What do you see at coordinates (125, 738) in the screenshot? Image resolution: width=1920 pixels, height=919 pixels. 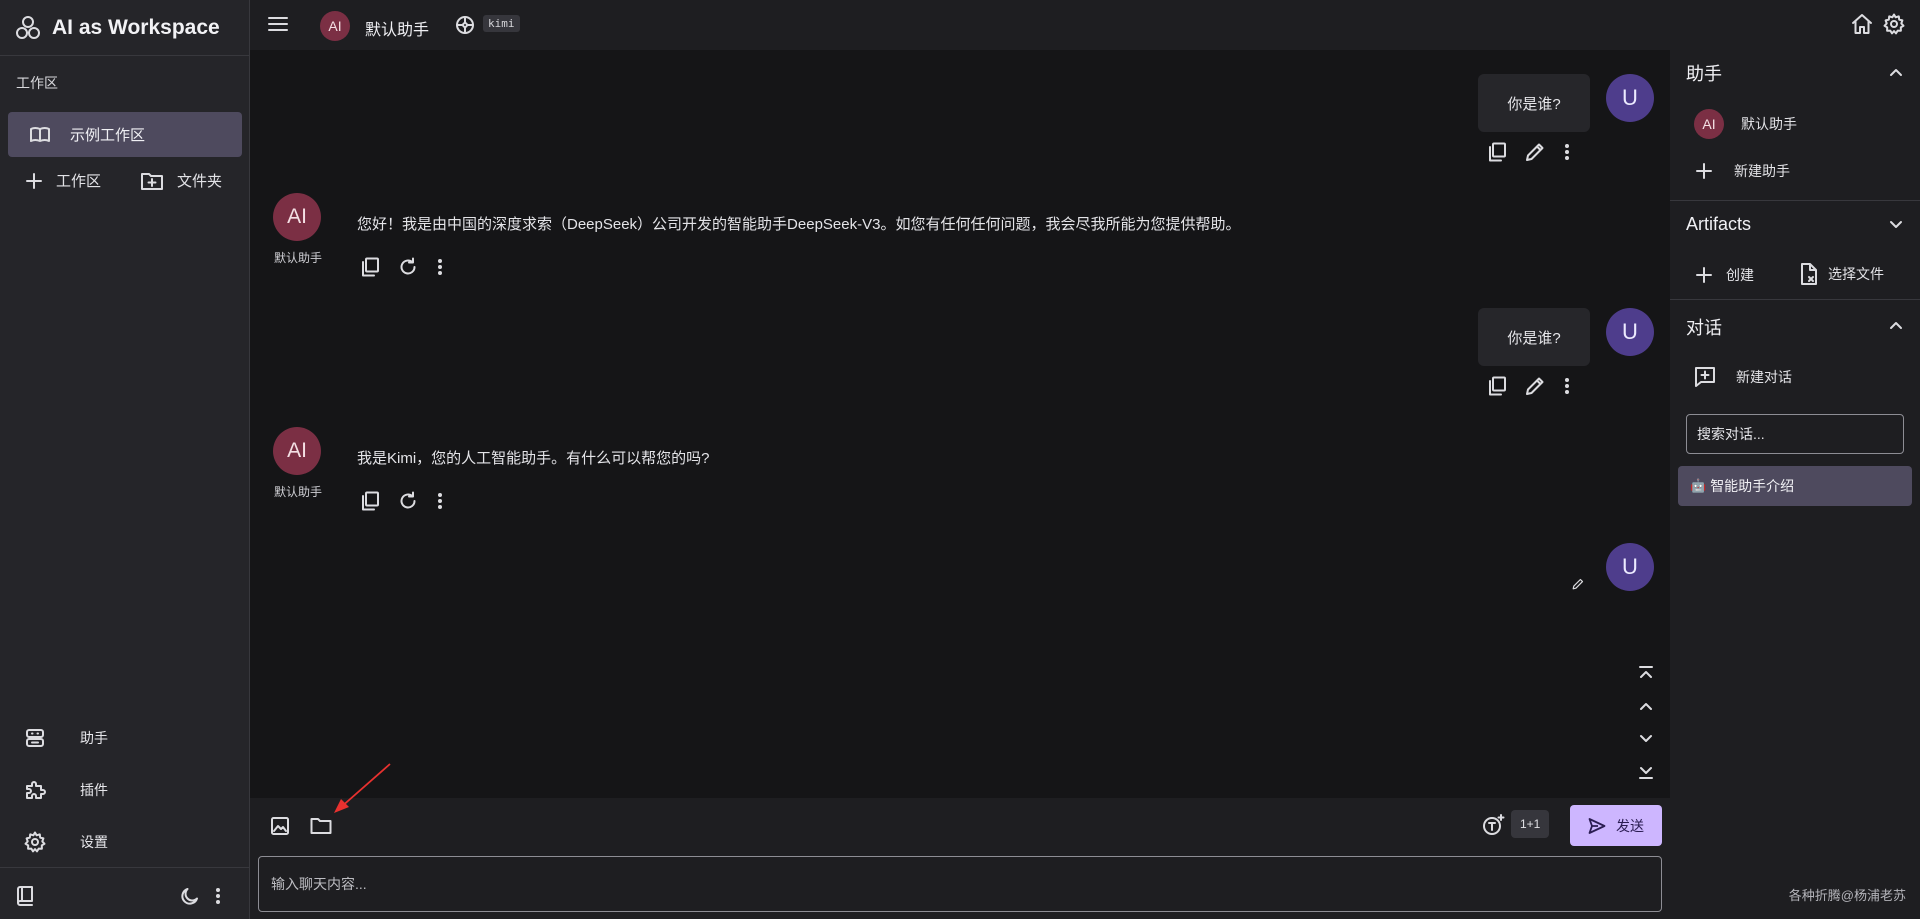 I see `nav-assistant: 助手` at bounding box center [125, 738].